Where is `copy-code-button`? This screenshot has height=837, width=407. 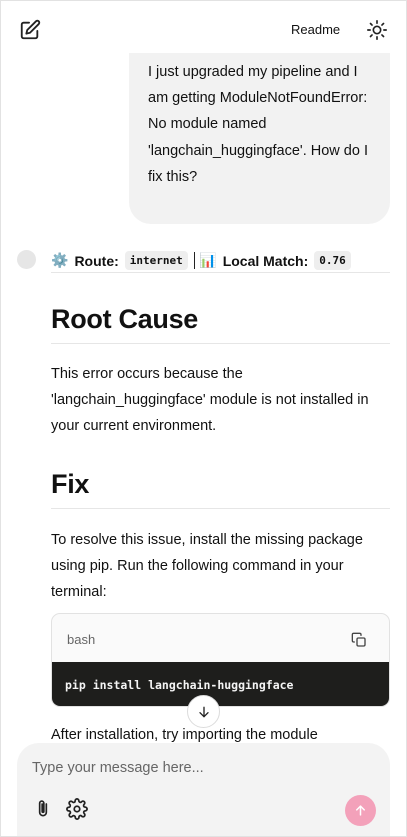 copy-code-button is located at coordinates (359, 640).